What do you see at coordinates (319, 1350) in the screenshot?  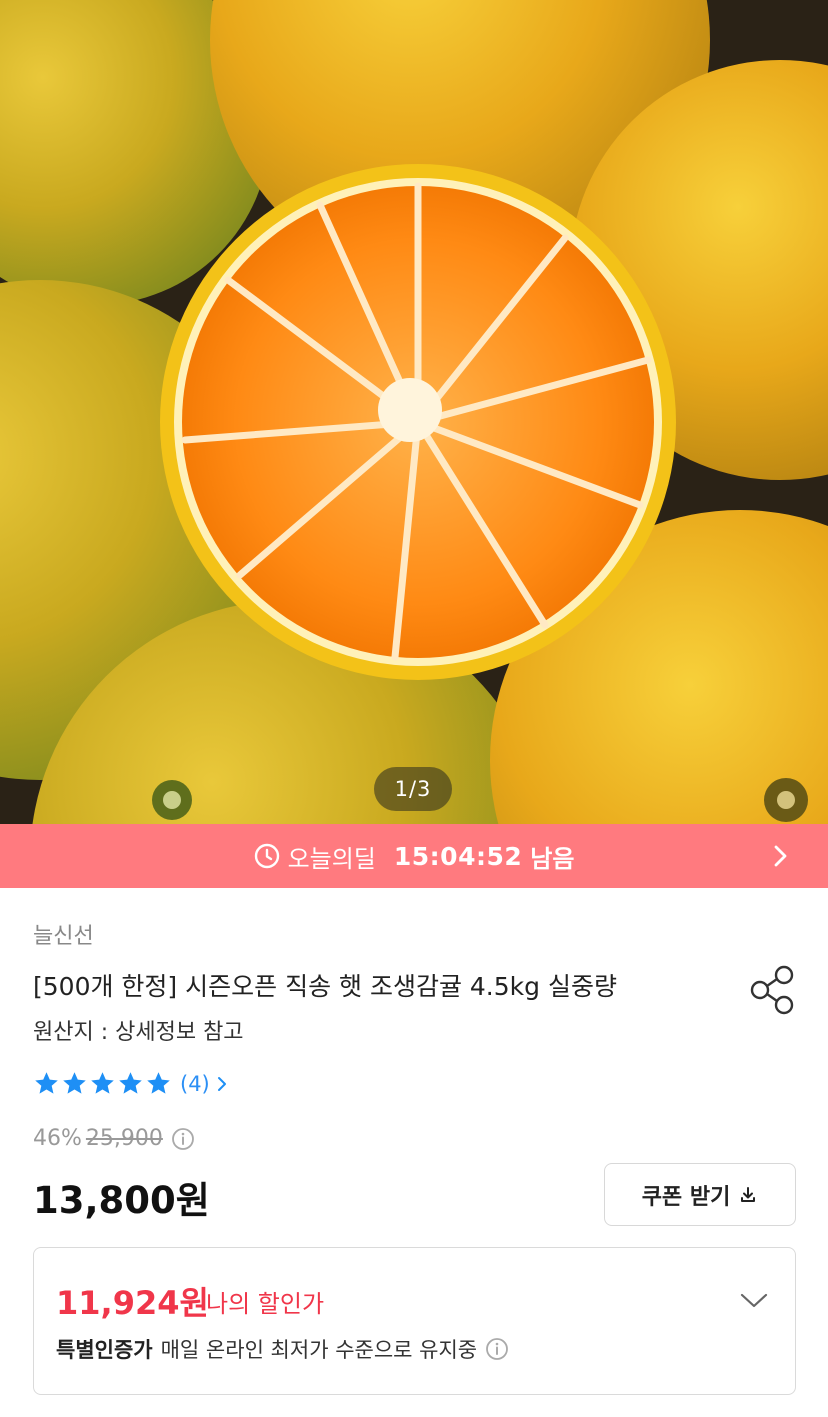 I see `special-price-desc: 매일 온라인 최저가 수준으로 유지중` at bounding box center [319, 1350].